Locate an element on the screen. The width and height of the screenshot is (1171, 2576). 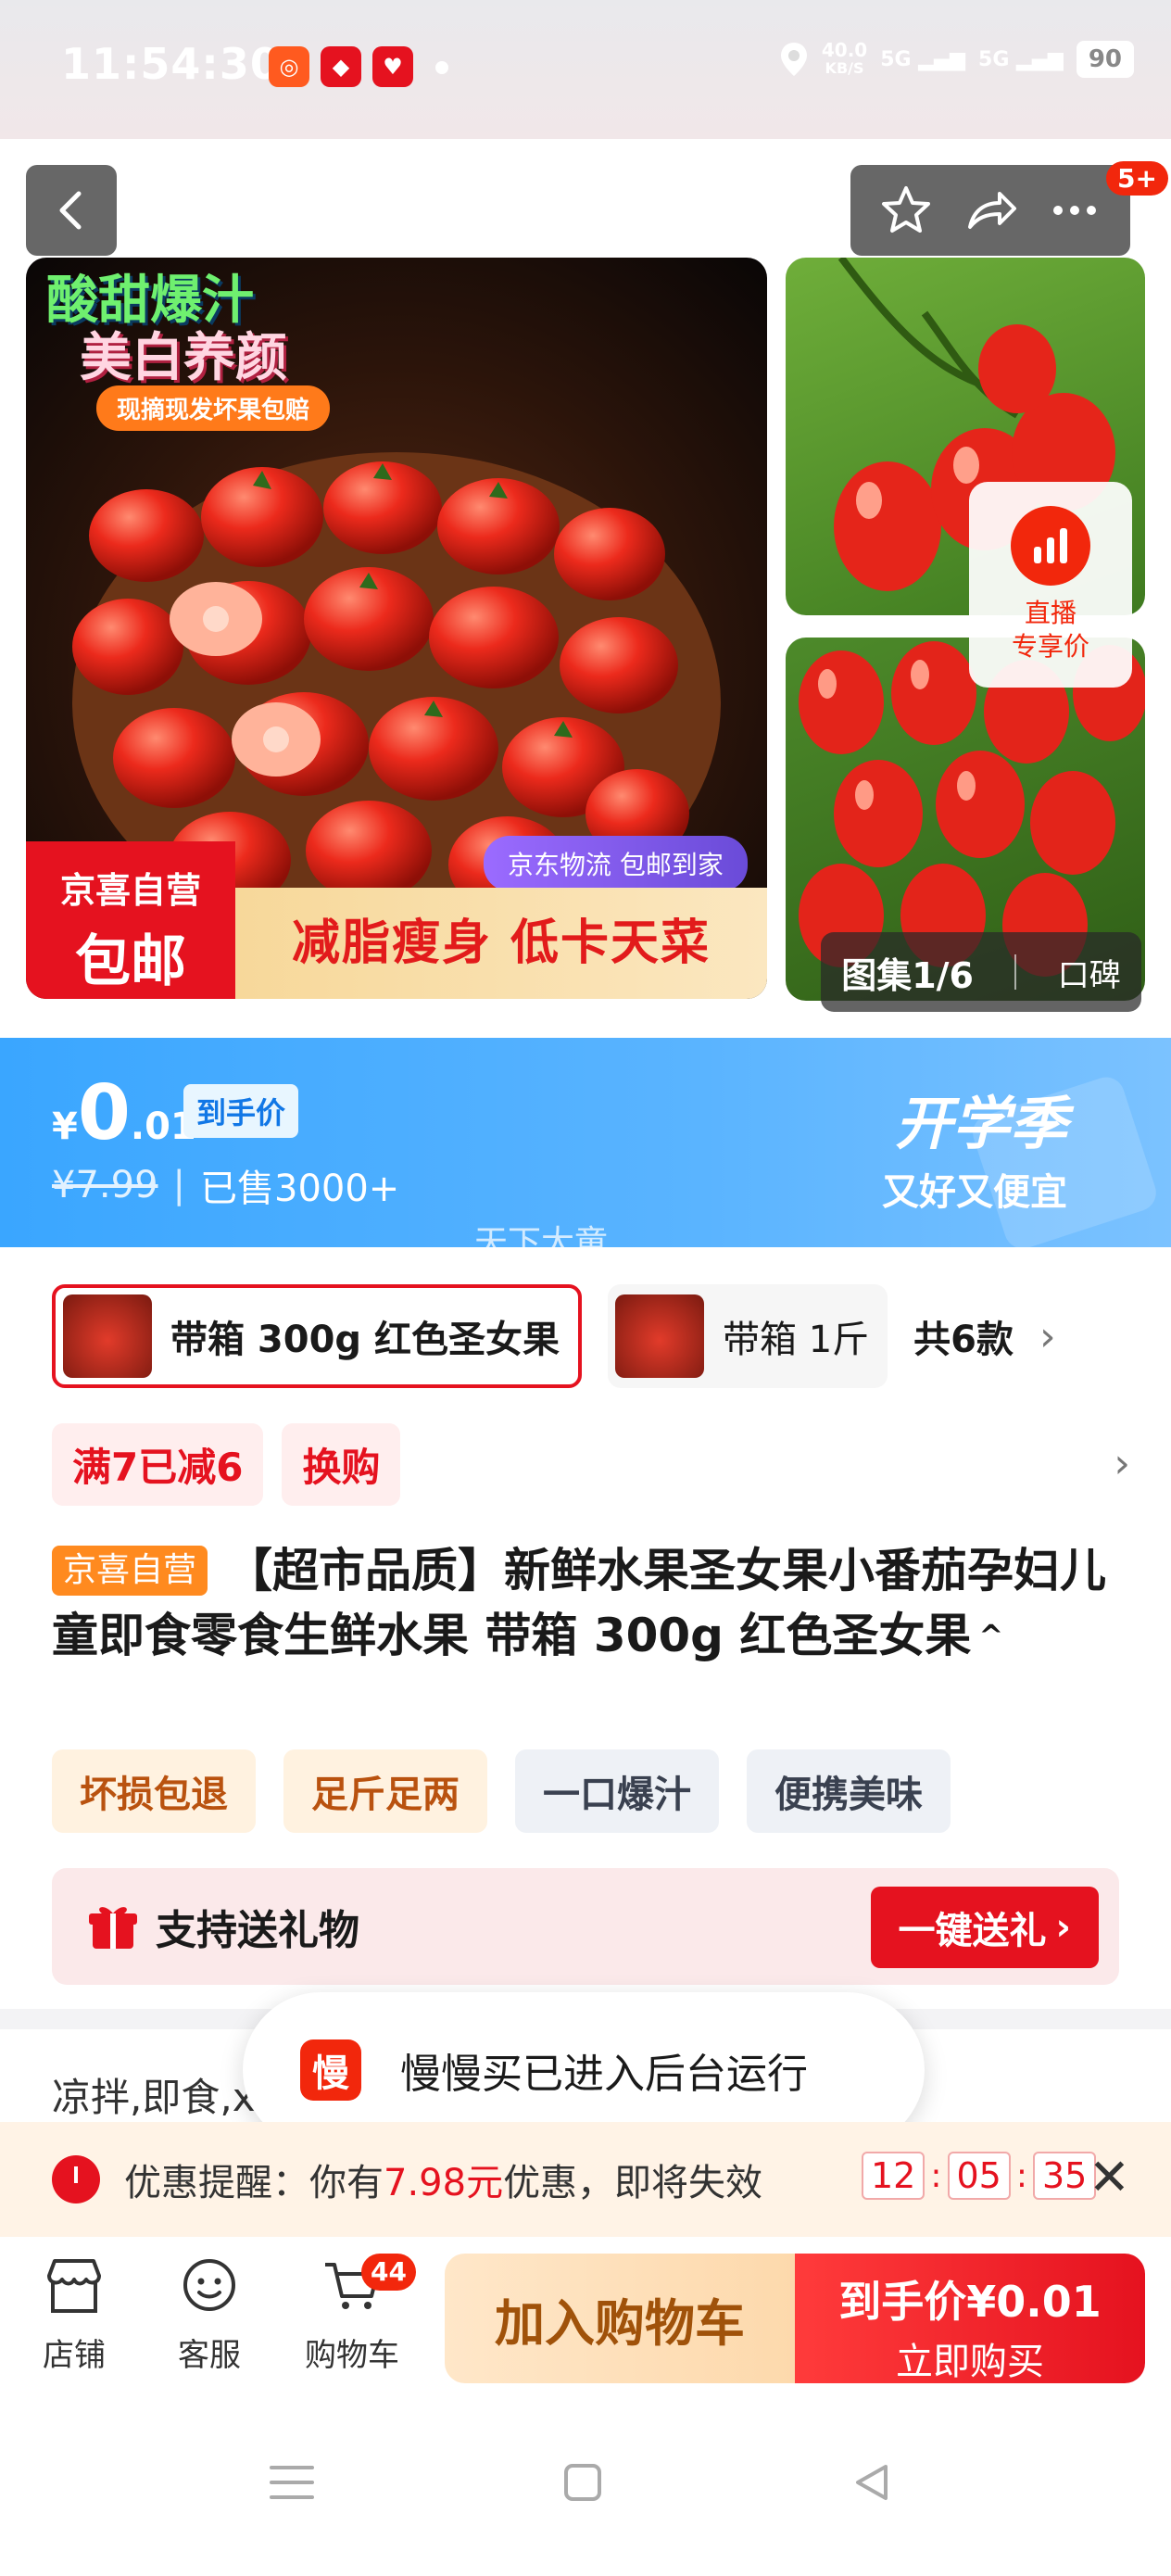
favorite-star-icon is located at coordinates (906, 210).